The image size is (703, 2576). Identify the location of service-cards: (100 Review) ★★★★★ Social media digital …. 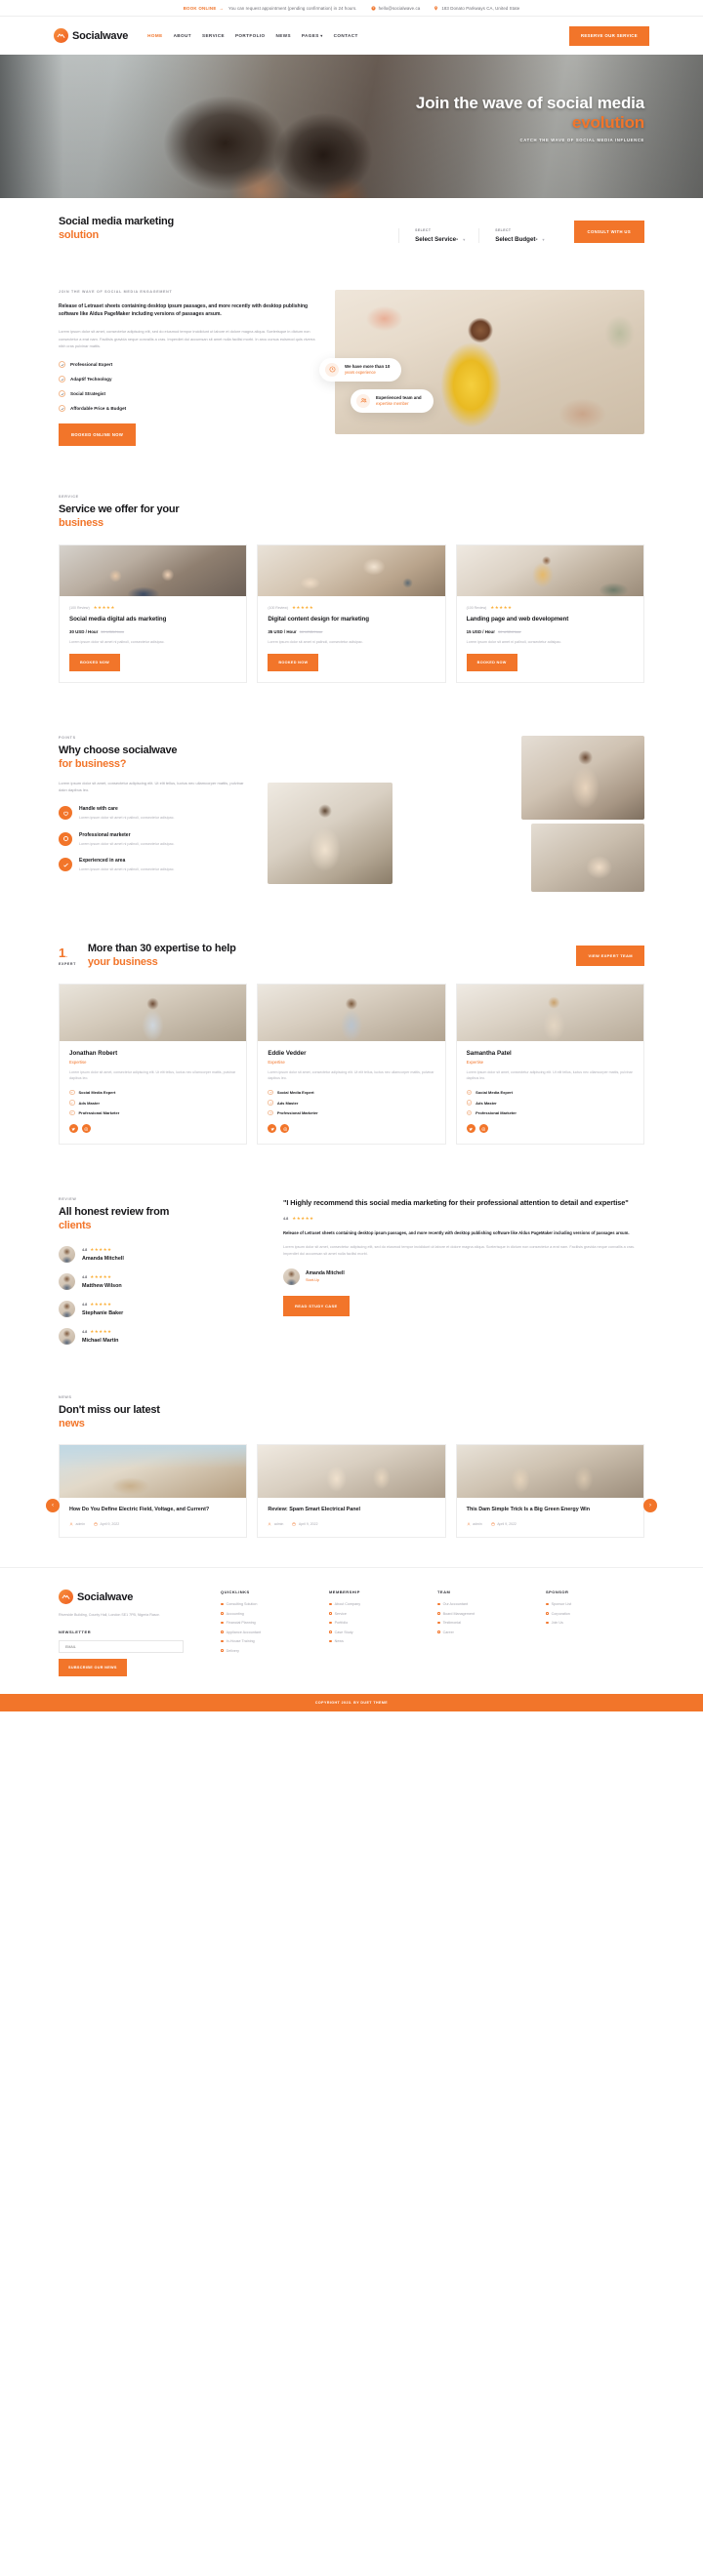
(351, 613).